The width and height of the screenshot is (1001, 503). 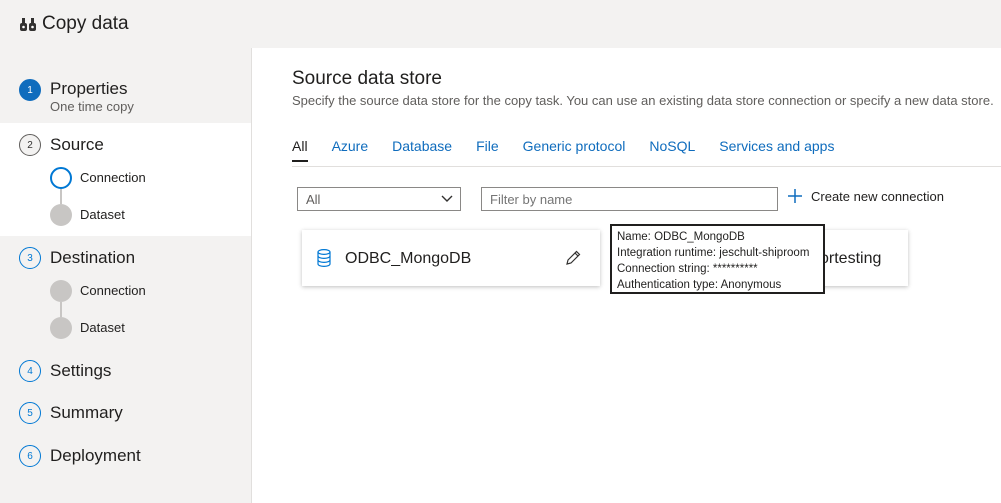 What do you see at coordinates (102, 327) in the screenshot?
I see `substep-destination-dataset: Dataset` at bounding box center [102, 327].